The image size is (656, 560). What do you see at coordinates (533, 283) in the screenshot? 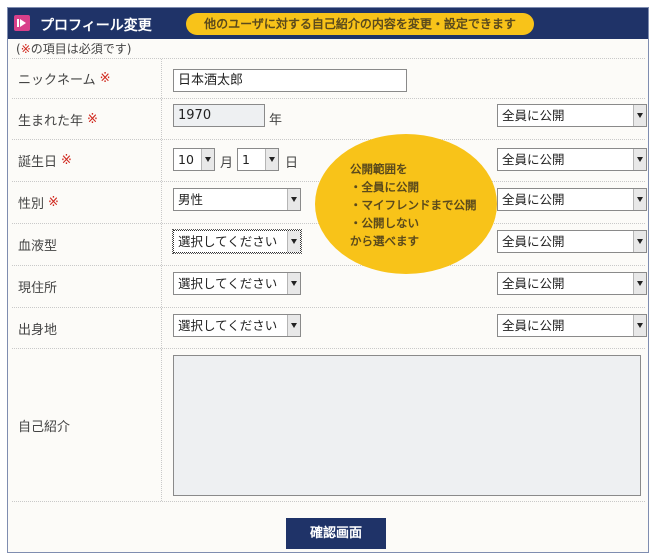
I see `residence-visibility-value: 全員に公開` at bounding box center [533, 283].